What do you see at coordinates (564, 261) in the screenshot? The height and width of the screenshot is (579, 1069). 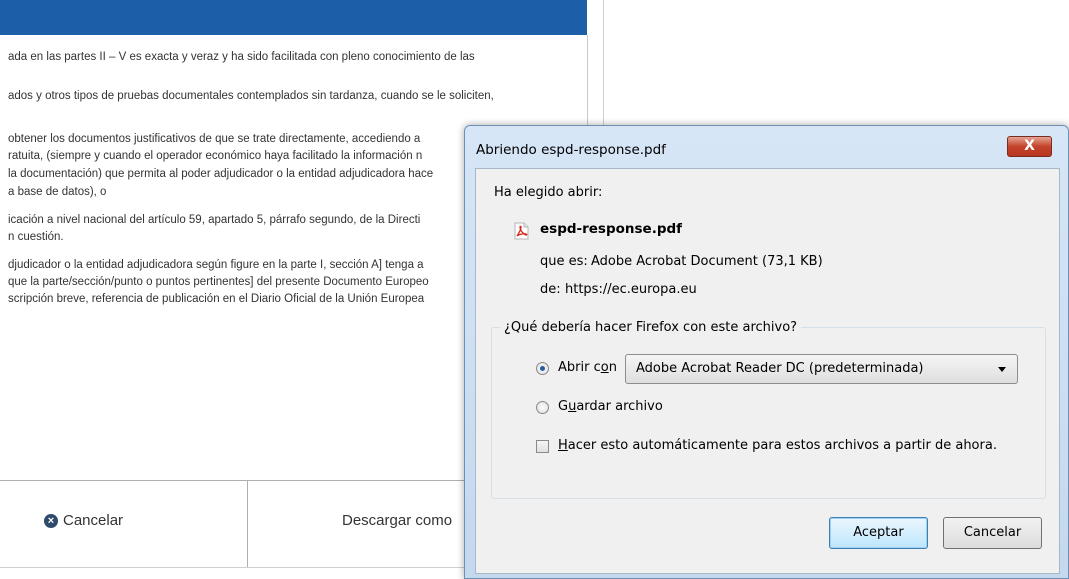 I see `type-label: que es:` at bounding box center [564, 261].